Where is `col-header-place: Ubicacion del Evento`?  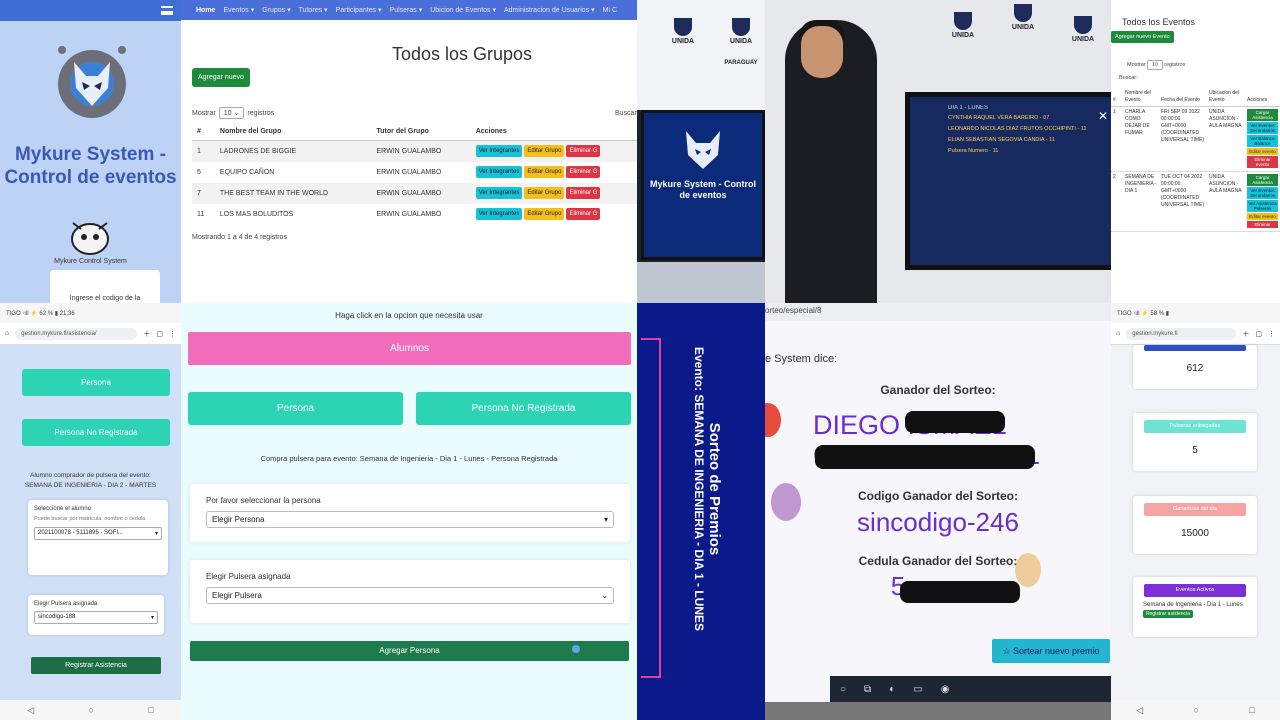 col-header-place: Ubicacion del Evento is located at coordinates (1226, 97).